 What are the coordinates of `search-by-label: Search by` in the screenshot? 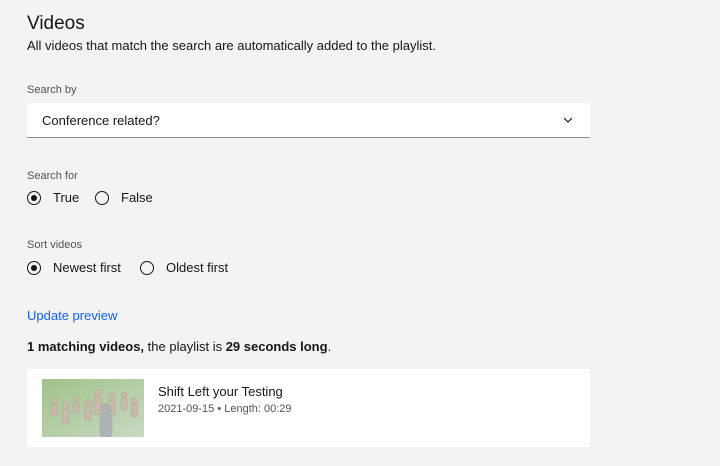 It's located at (52, 90).